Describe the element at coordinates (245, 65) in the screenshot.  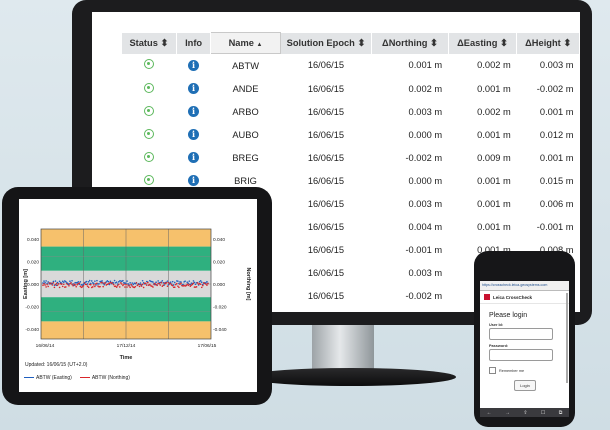
I see `station-name-cell: ABTW` at that location.